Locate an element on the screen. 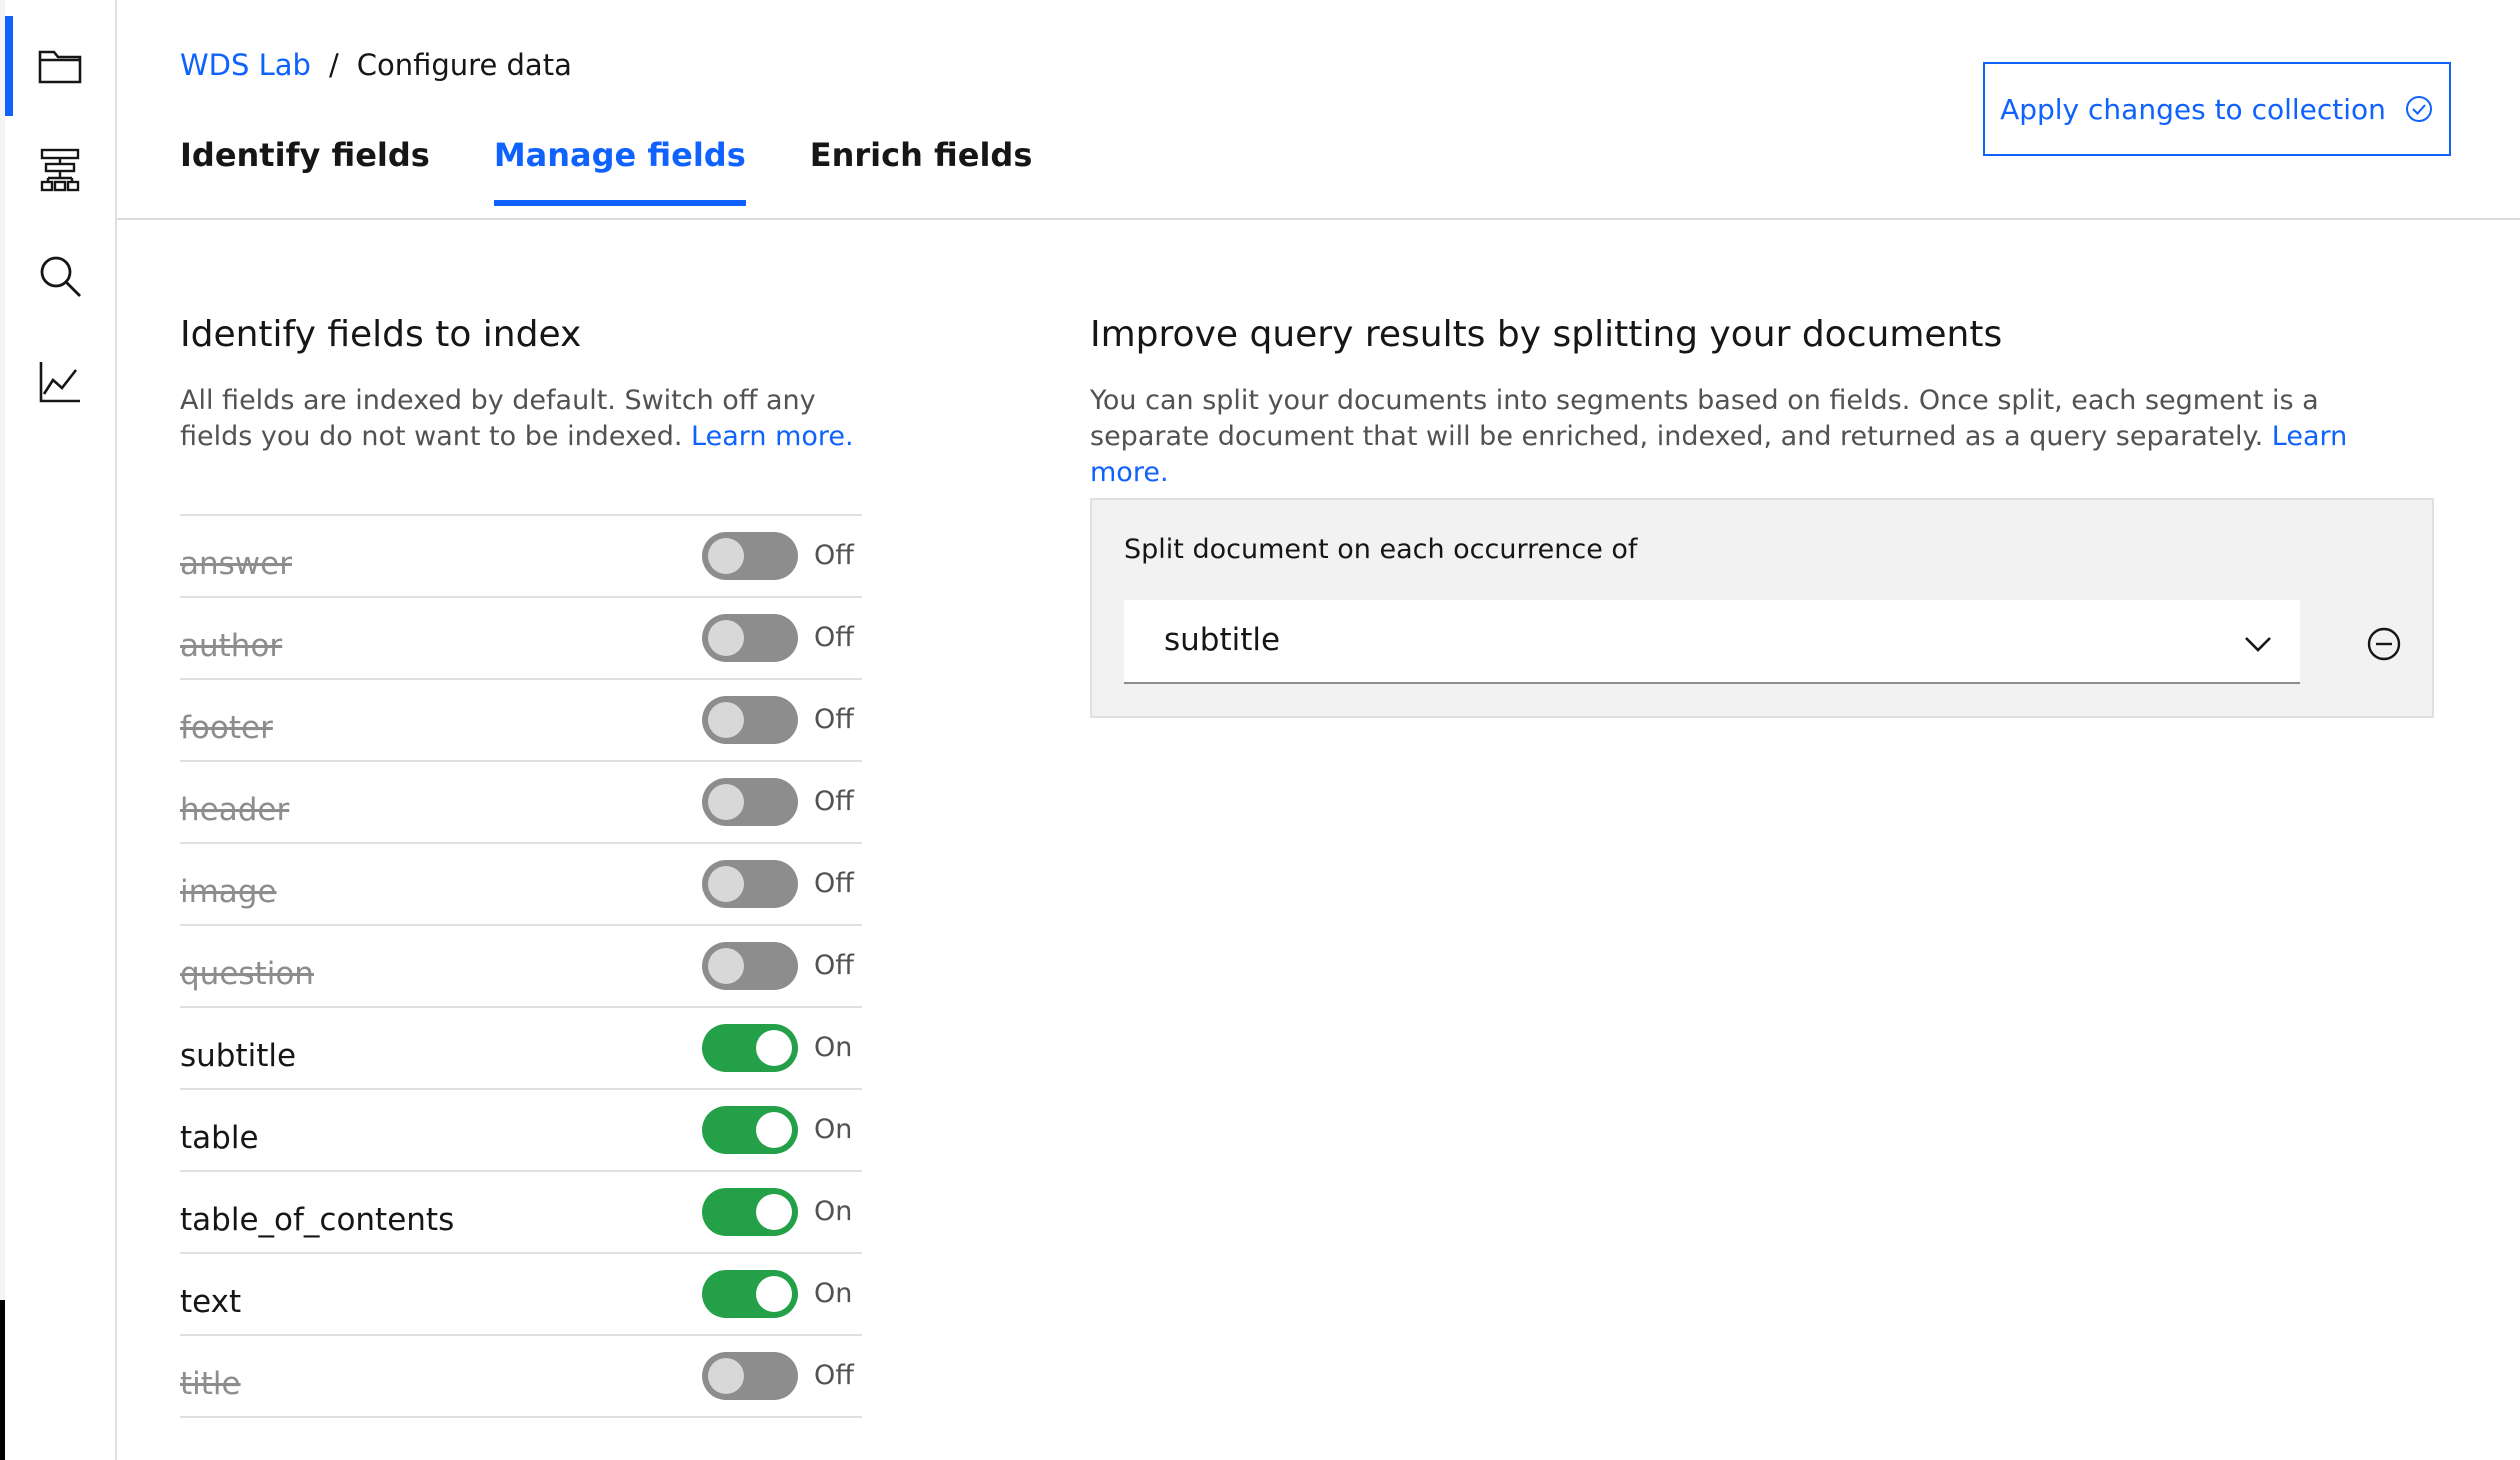  rail-item-structure is located at coordinates (60, 170).